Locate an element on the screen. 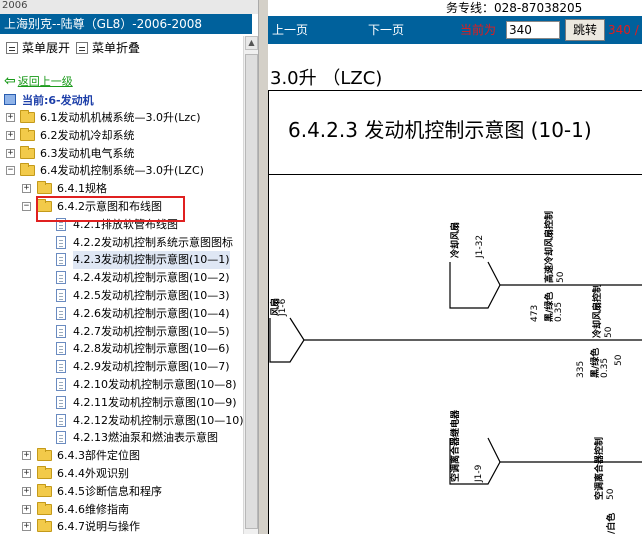 The height and width of the screenshot is (534, 642). tree-item: +6.4.5诊断信息和程序 is located at coordinates (121, 492).